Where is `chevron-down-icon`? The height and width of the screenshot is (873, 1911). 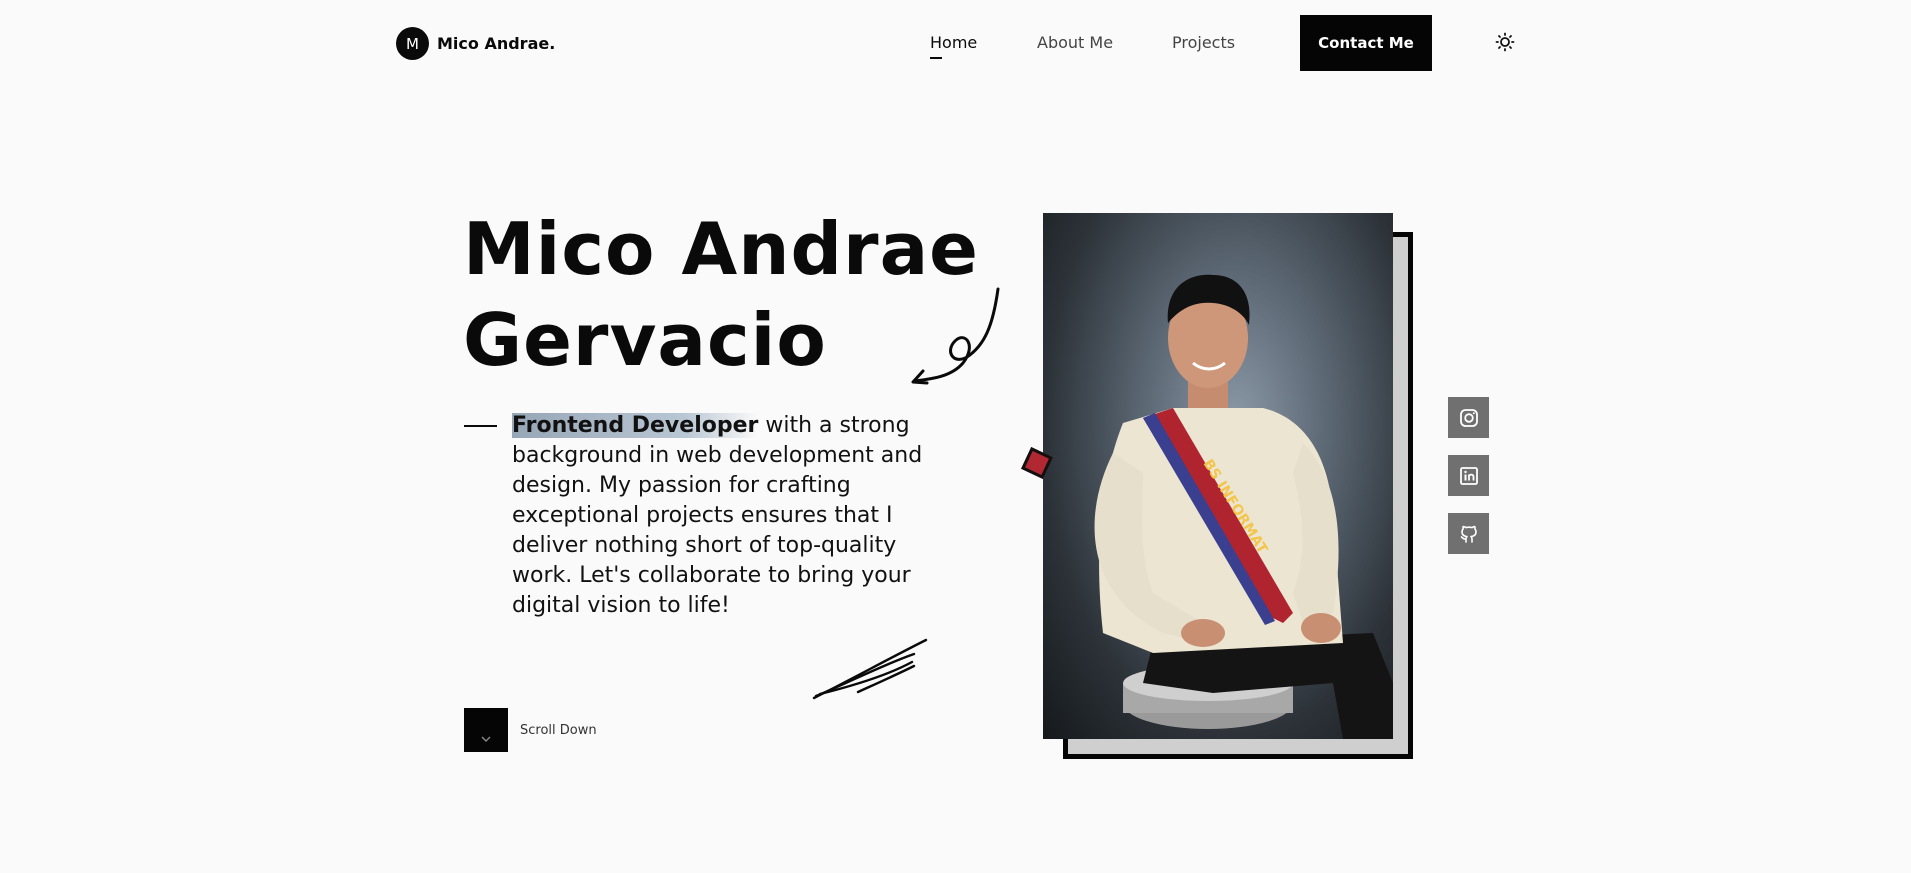
chevron-down-icon is located at coordinates (486, 739).